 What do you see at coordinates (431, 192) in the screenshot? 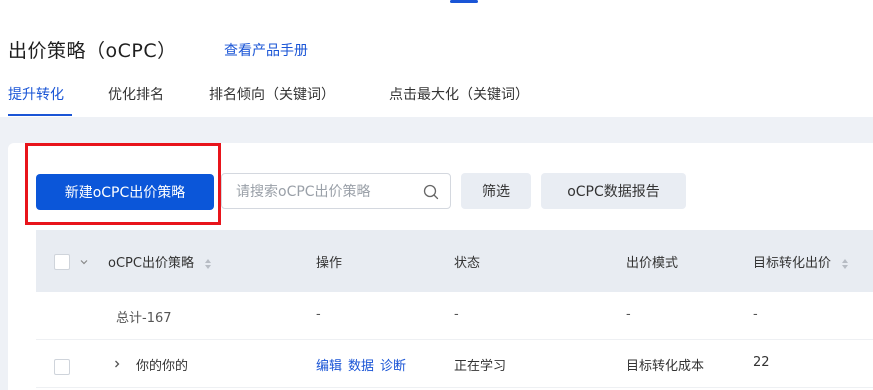
I see `search-icon` at bounding box center [431, 192].